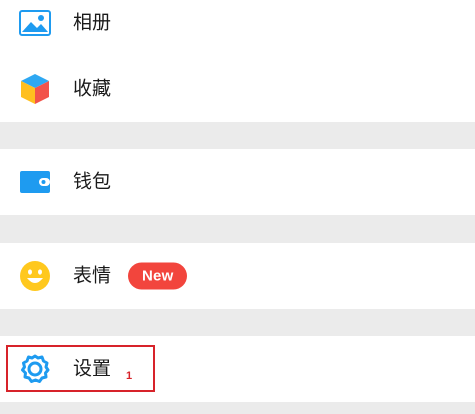 The width and height of the screenshot is (475, 414). I want to click on cube-icon, so click(35, 89).